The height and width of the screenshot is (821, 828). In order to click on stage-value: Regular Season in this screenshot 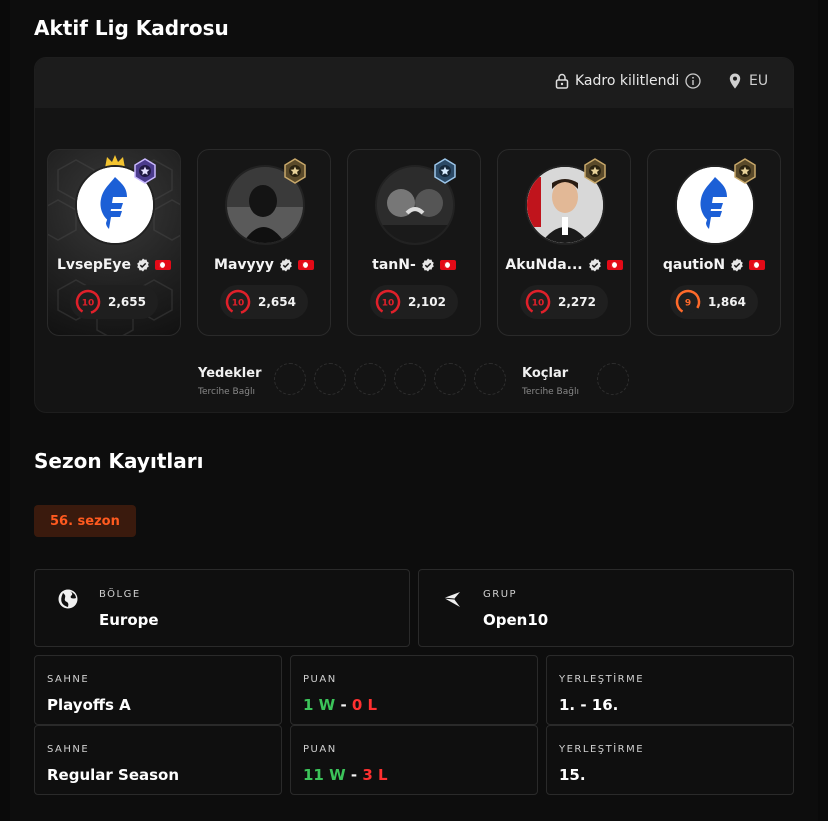, I will do `click(113, 775)`.